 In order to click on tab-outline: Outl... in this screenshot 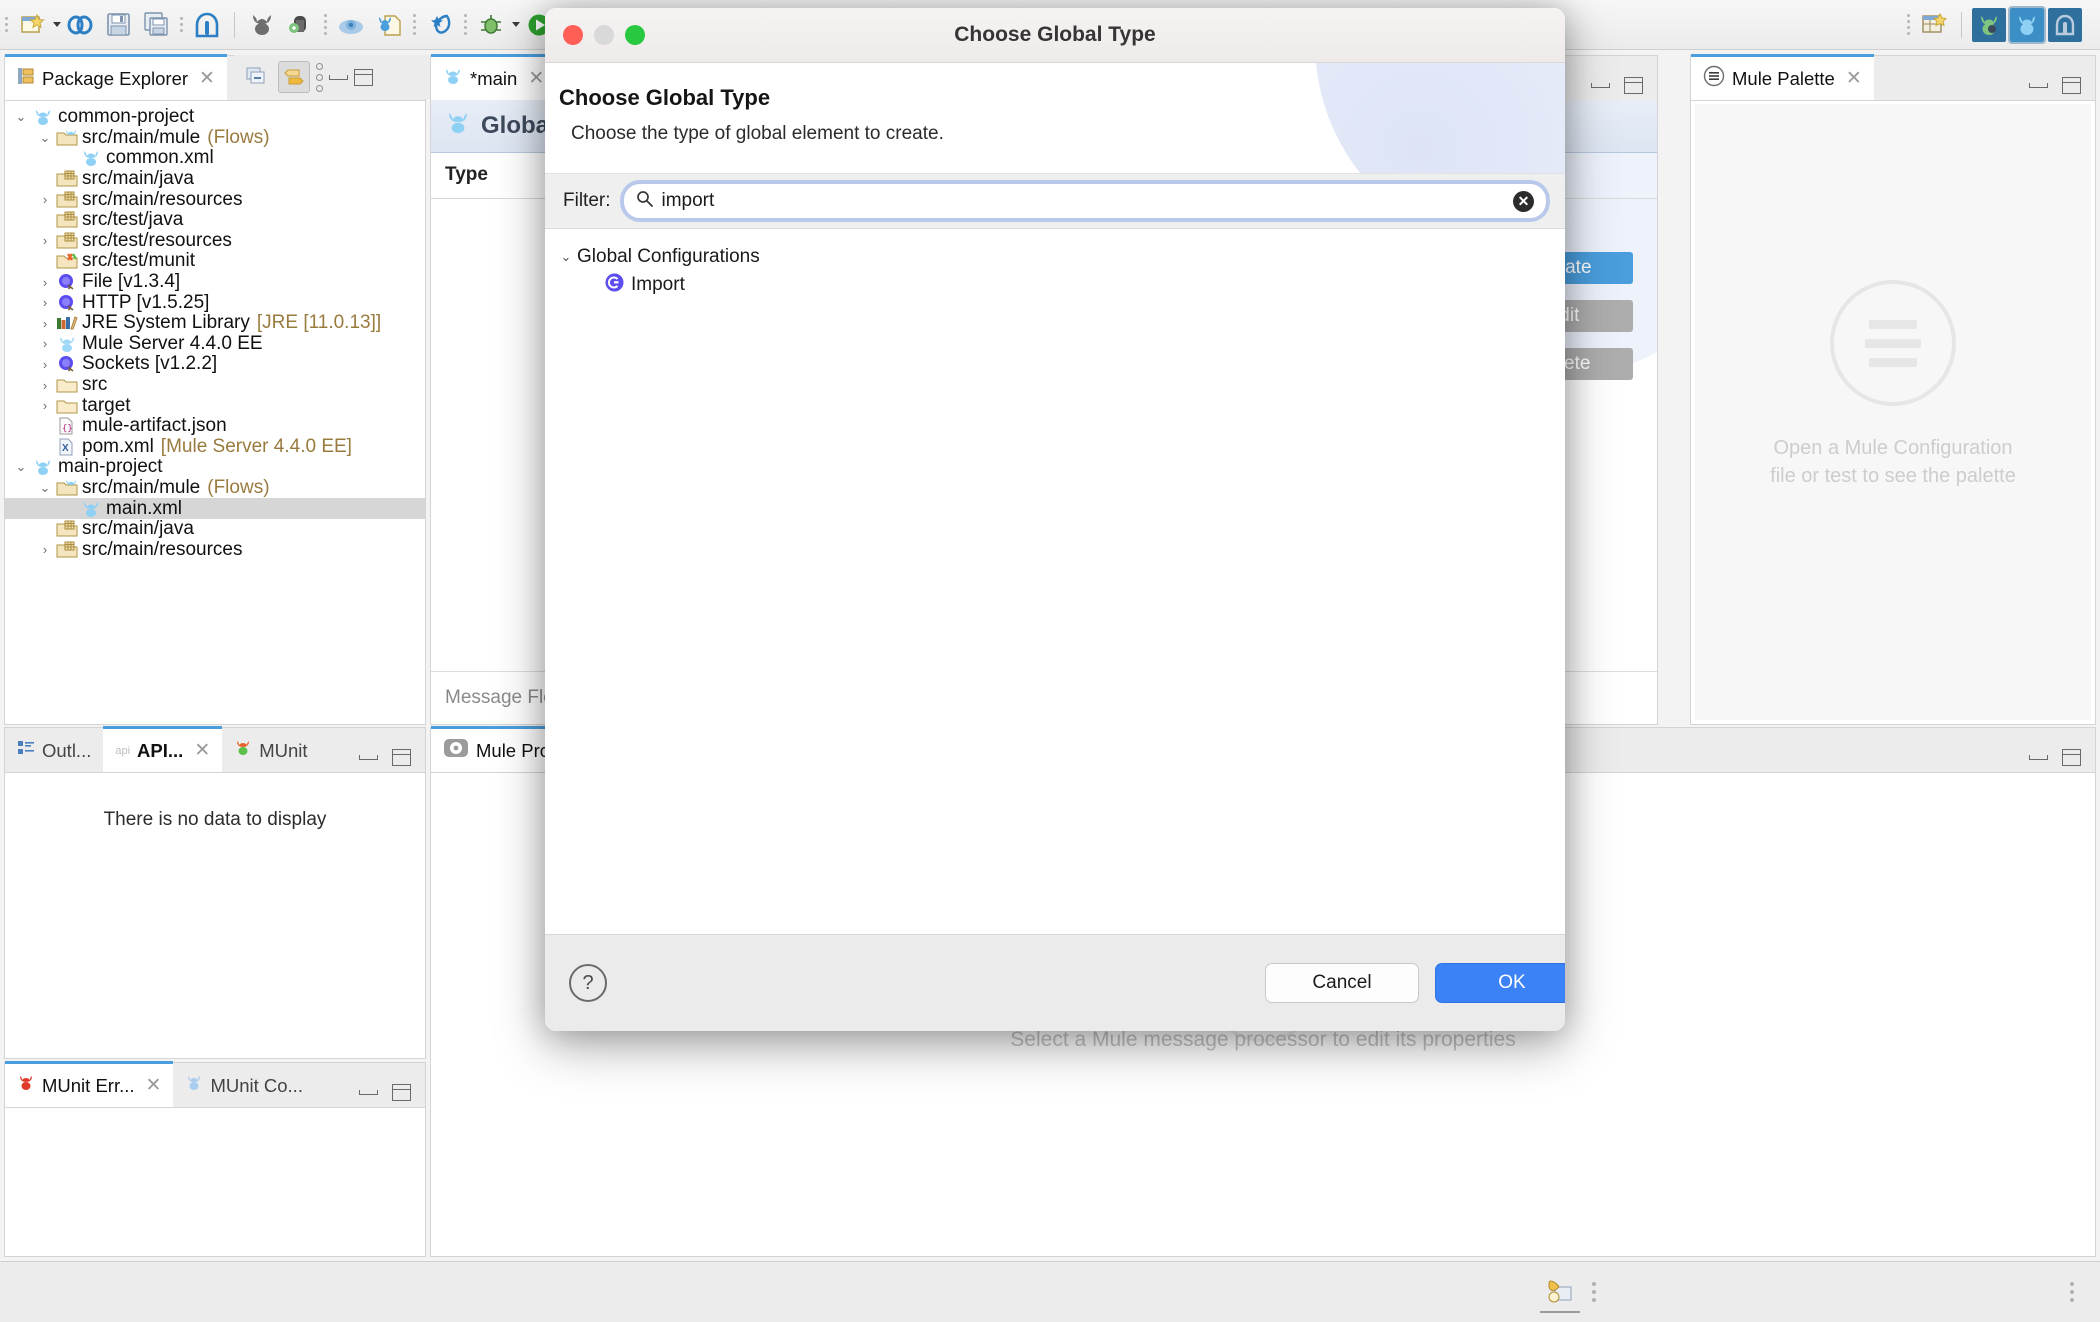, I will do `click(54, 750)`.